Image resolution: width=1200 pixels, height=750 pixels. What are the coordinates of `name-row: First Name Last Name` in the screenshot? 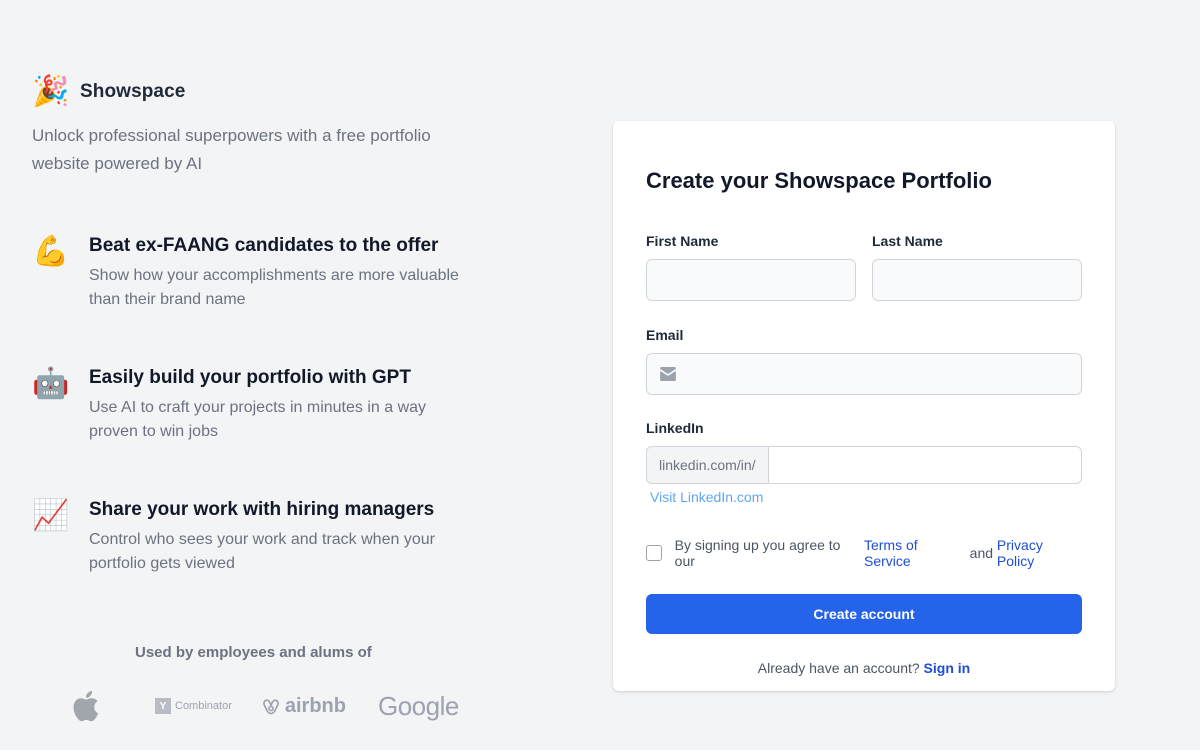 It's located at (864, 266).